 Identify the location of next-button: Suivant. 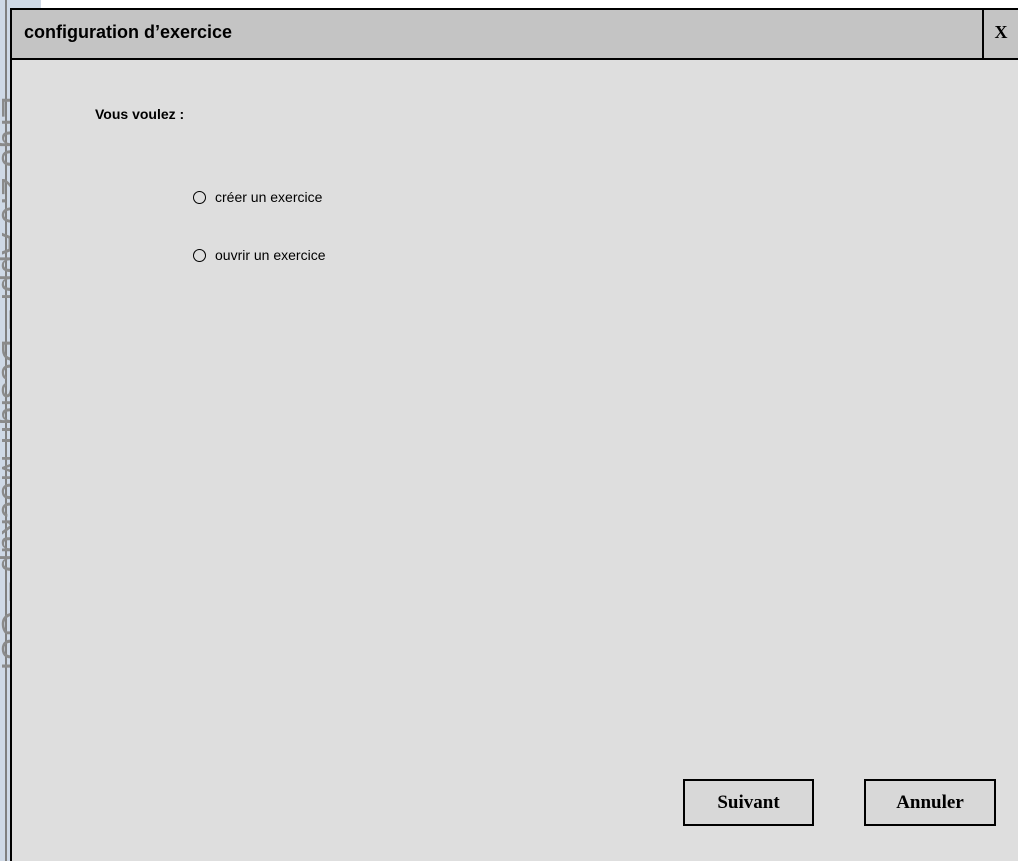
(748, 802).